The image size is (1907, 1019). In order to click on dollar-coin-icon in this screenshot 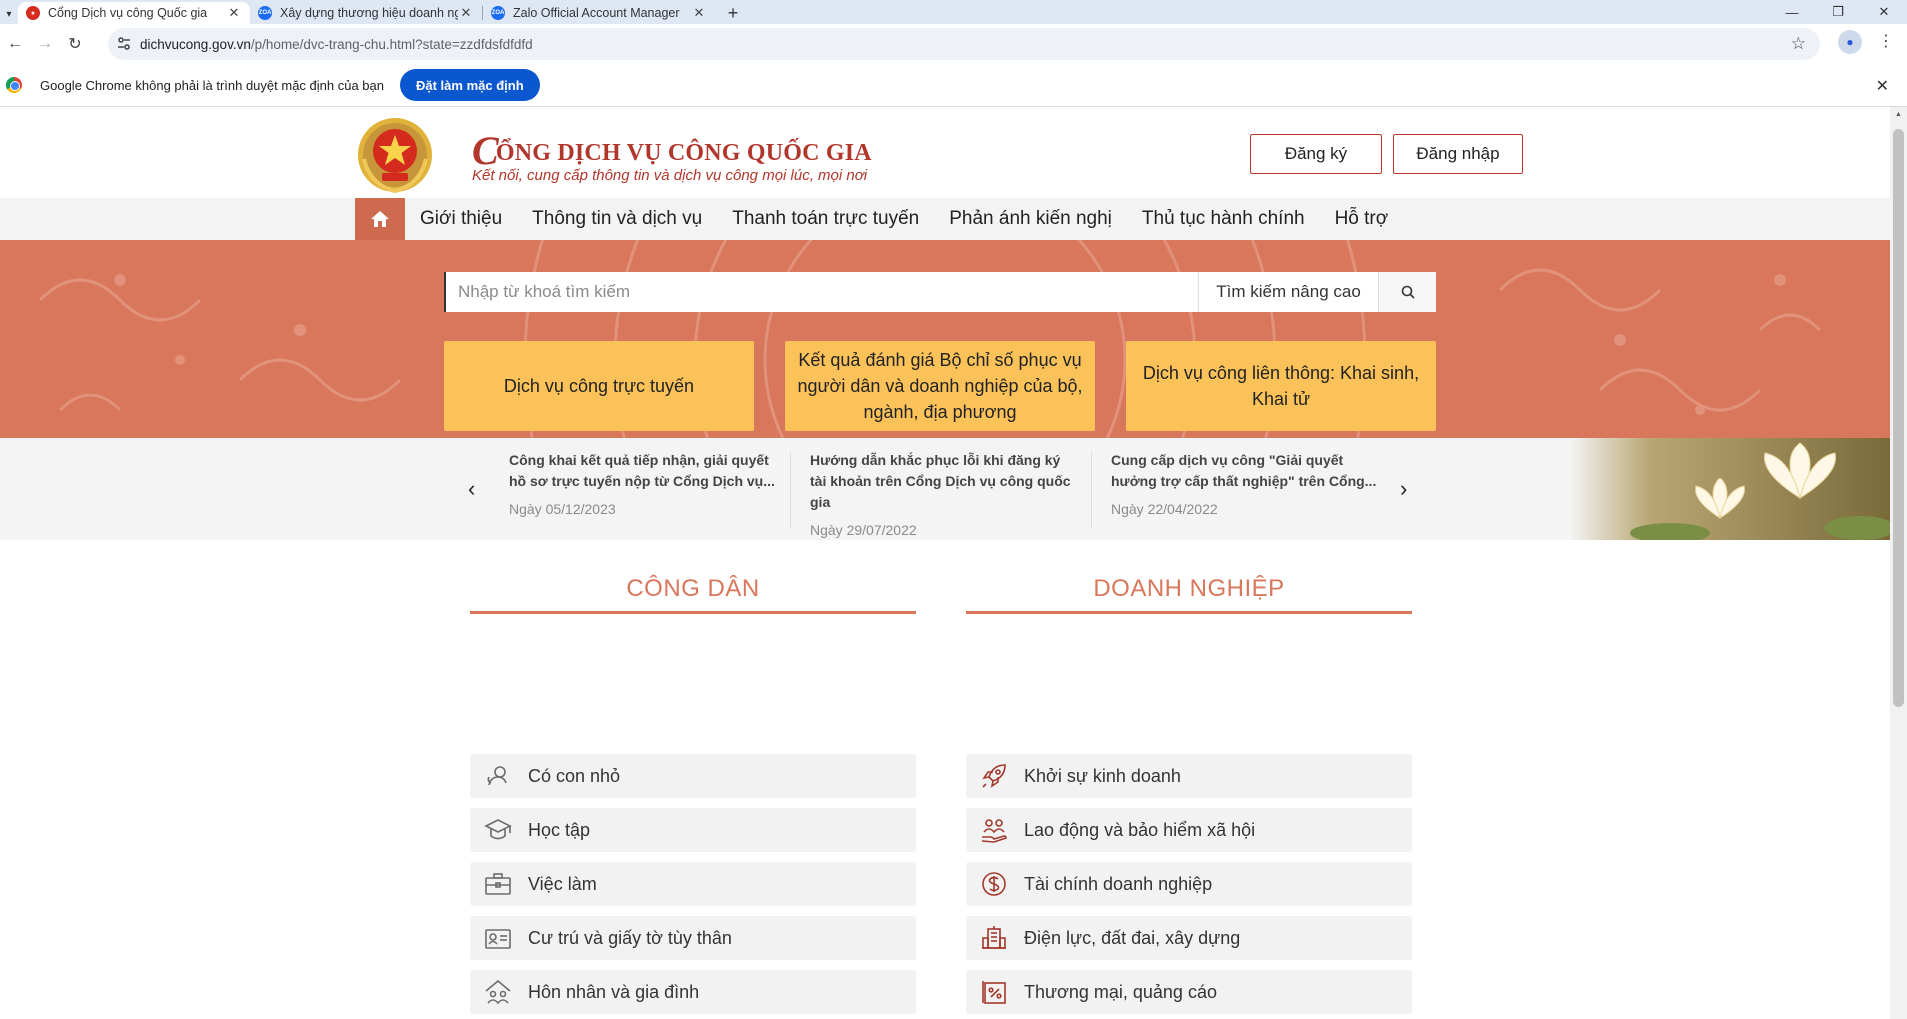, I will do `click(994, 884)`.